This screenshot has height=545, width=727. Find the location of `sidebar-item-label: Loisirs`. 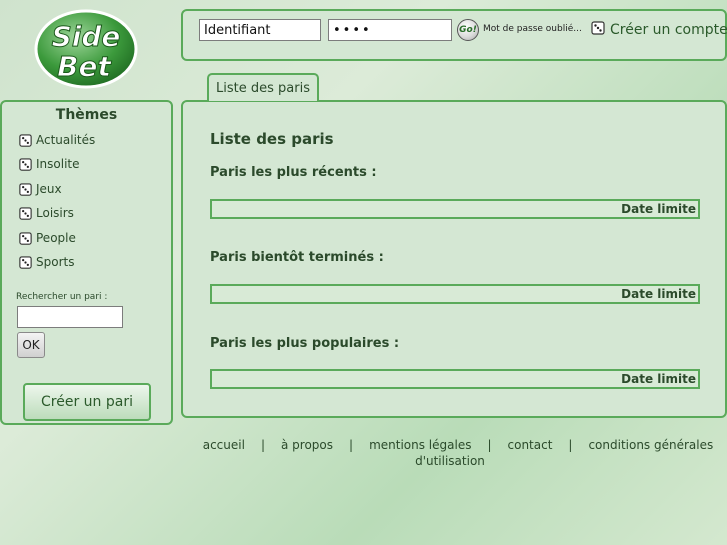

sidebar-item-label: Loisirs is located at coordinates (55, 213).